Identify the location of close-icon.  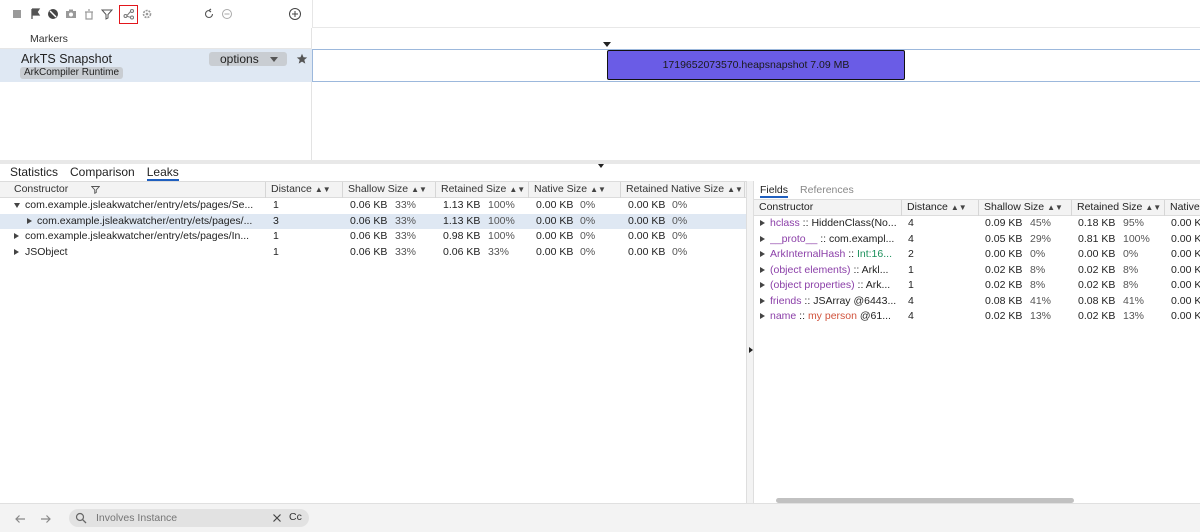
(277, 518).